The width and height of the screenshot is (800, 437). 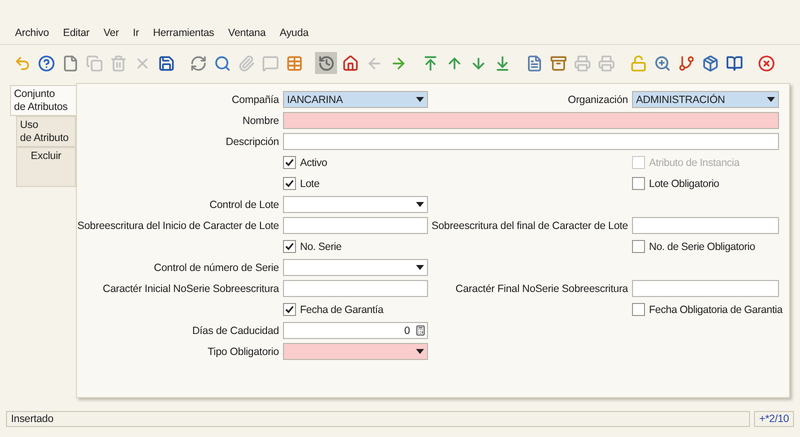 What do you see at coordinates (638, 63) in the screenshot?
I see `unlocked-padlock-icon` at bounding box center [638, 63].